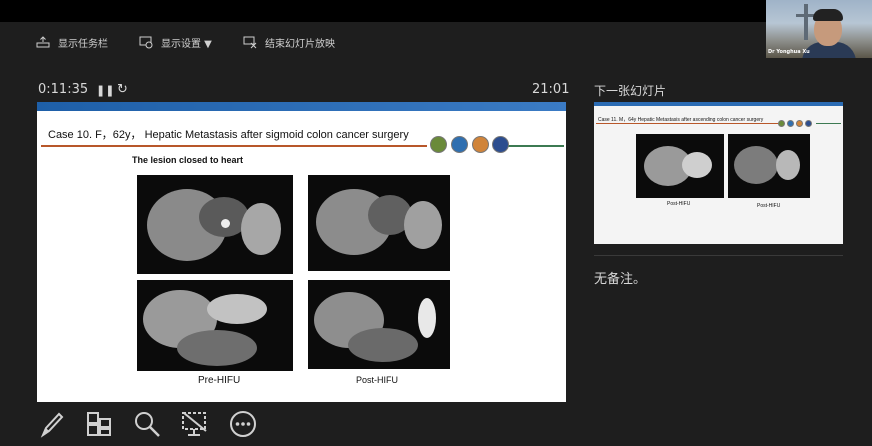 Image resolution: width=872 pixels, height=446 pixels. Describe the element at coordinates (789, 52) in the screenshot. I see `webcam-name-label: Dr Yonghua Xu` at that location.